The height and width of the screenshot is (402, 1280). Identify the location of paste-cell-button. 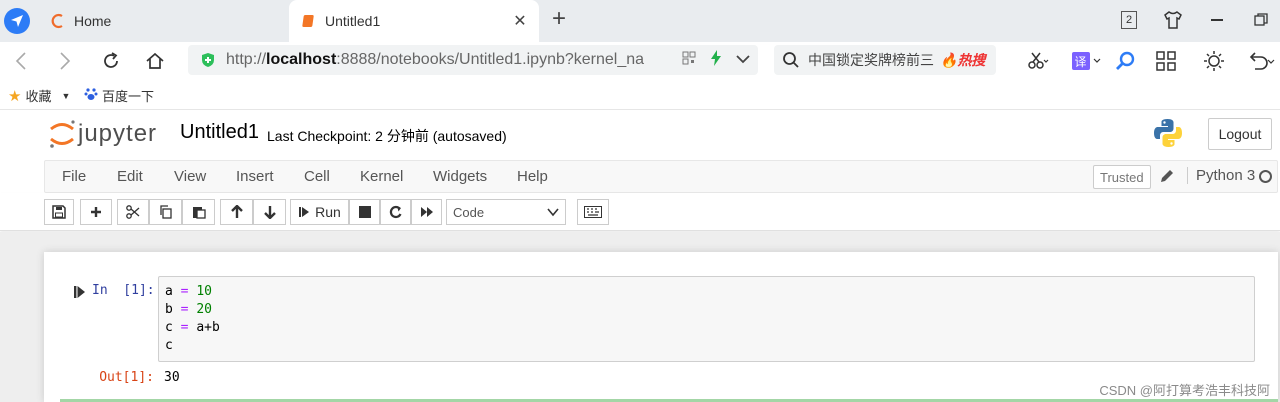
(198, 212).